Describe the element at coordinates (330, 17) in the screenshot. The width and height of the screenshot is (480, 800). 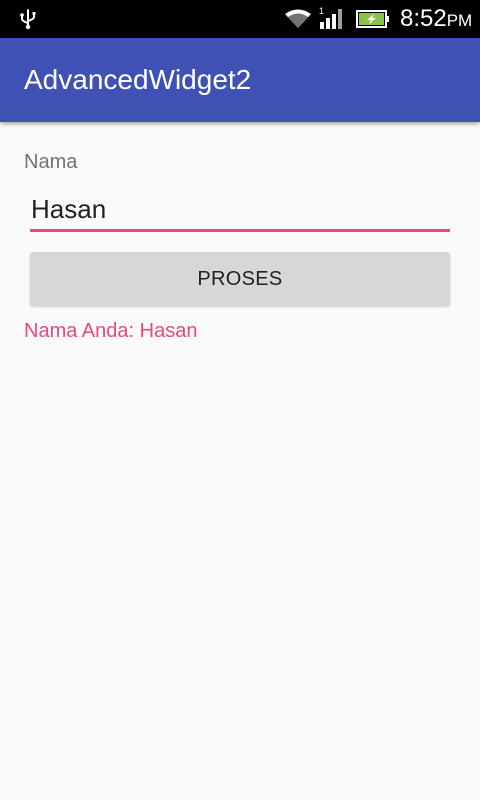
I see `signal-icon: 1` at that location.